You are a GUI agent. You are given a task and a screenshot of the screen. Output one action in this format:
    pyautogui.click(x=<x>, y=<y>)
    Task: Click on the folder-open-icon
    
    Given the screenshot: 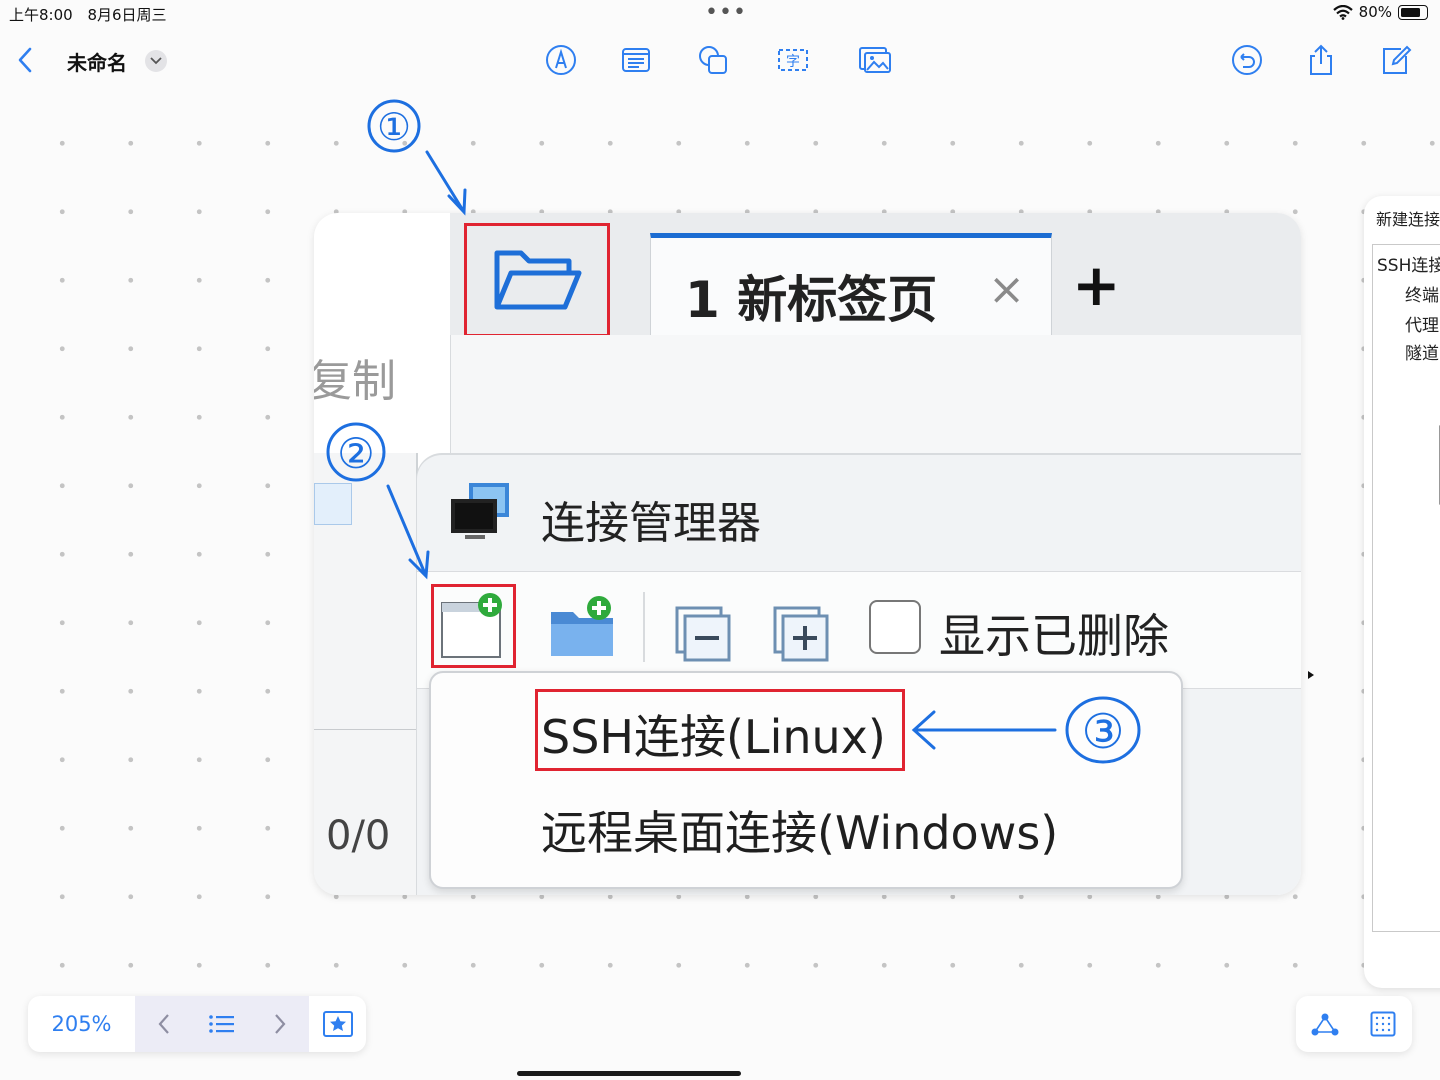 What is the action you would take?
    pyautogui.click(x=538, y=280)
    